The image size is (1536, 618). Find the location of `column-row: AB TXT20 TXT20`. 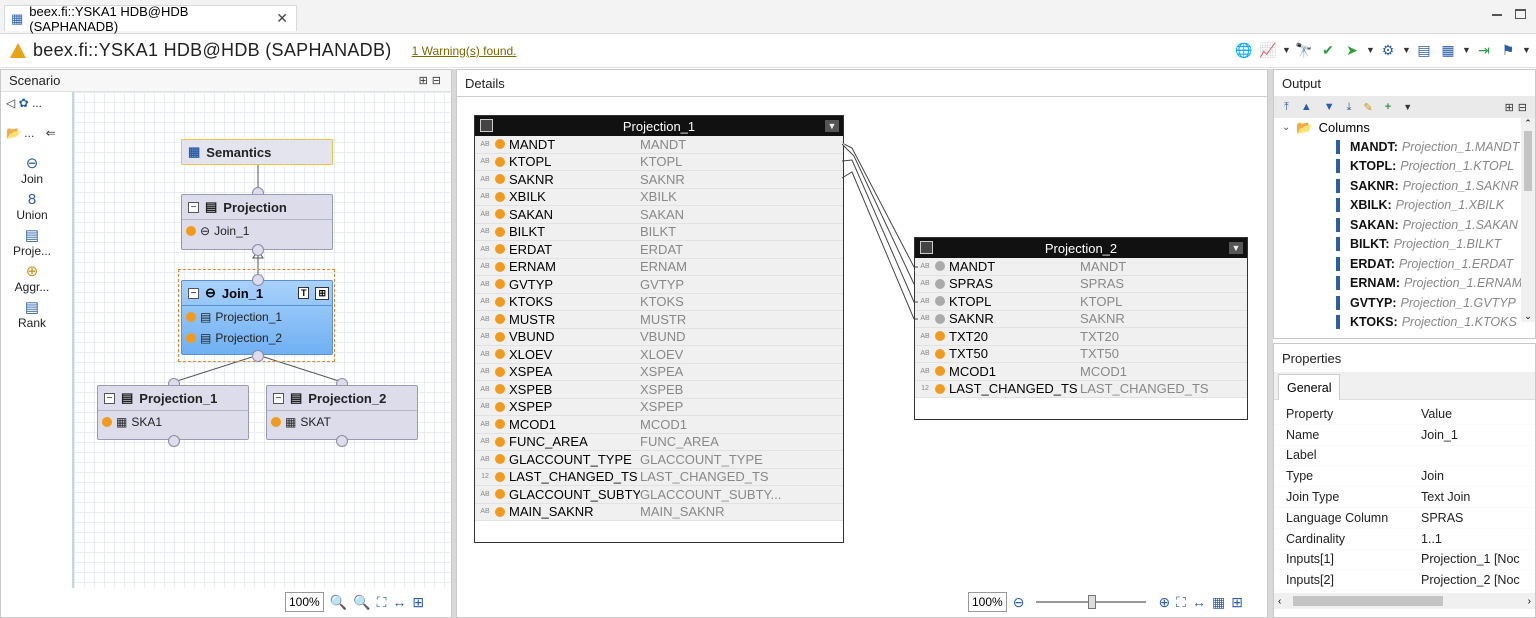

column-row: AB TXT20 TXT20 is located at coordinates (1081, 337).